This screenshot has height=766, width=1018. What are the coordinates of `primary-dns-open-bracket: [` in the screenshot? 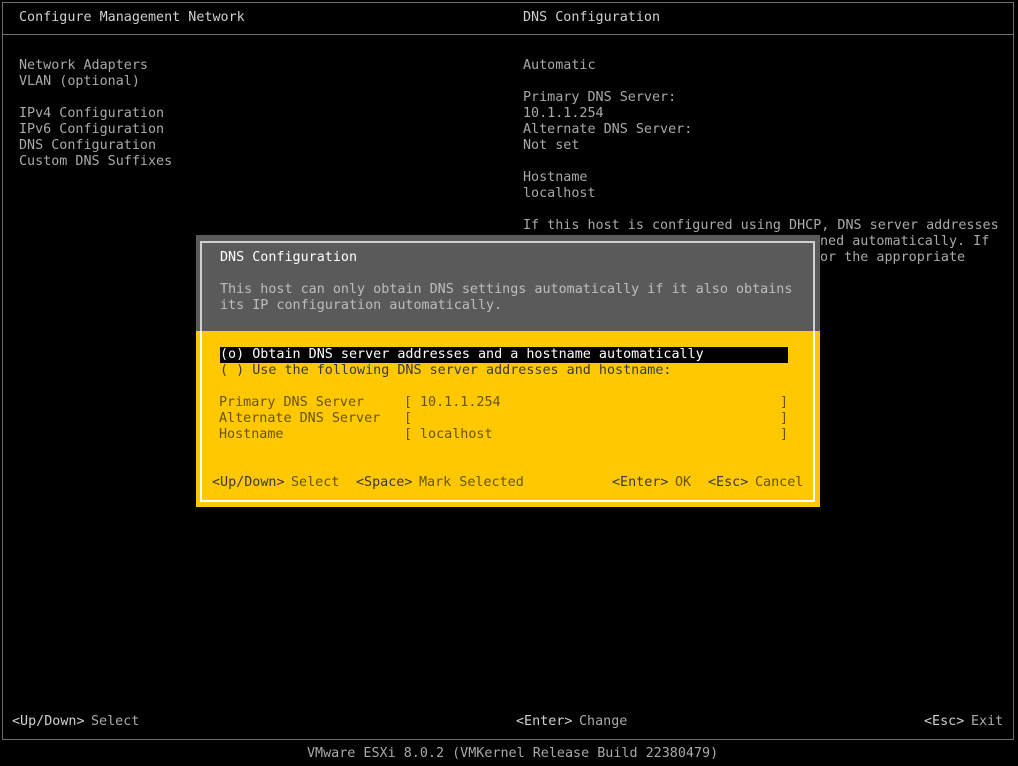 It's located at (408, 402).